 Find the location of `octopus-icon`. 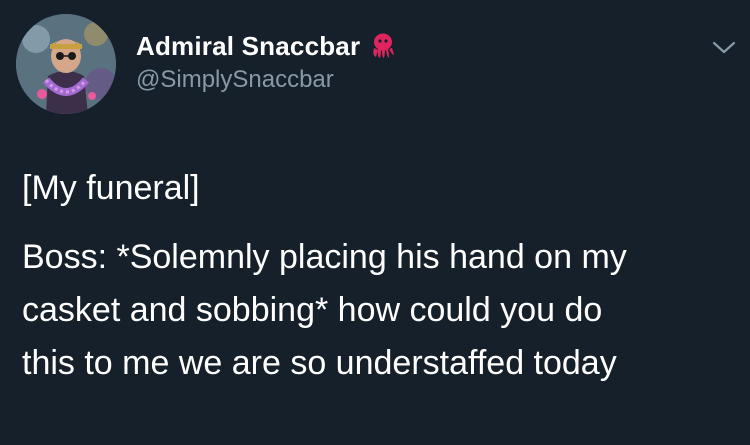

octopus-icon is located at coordinates (383, 46).